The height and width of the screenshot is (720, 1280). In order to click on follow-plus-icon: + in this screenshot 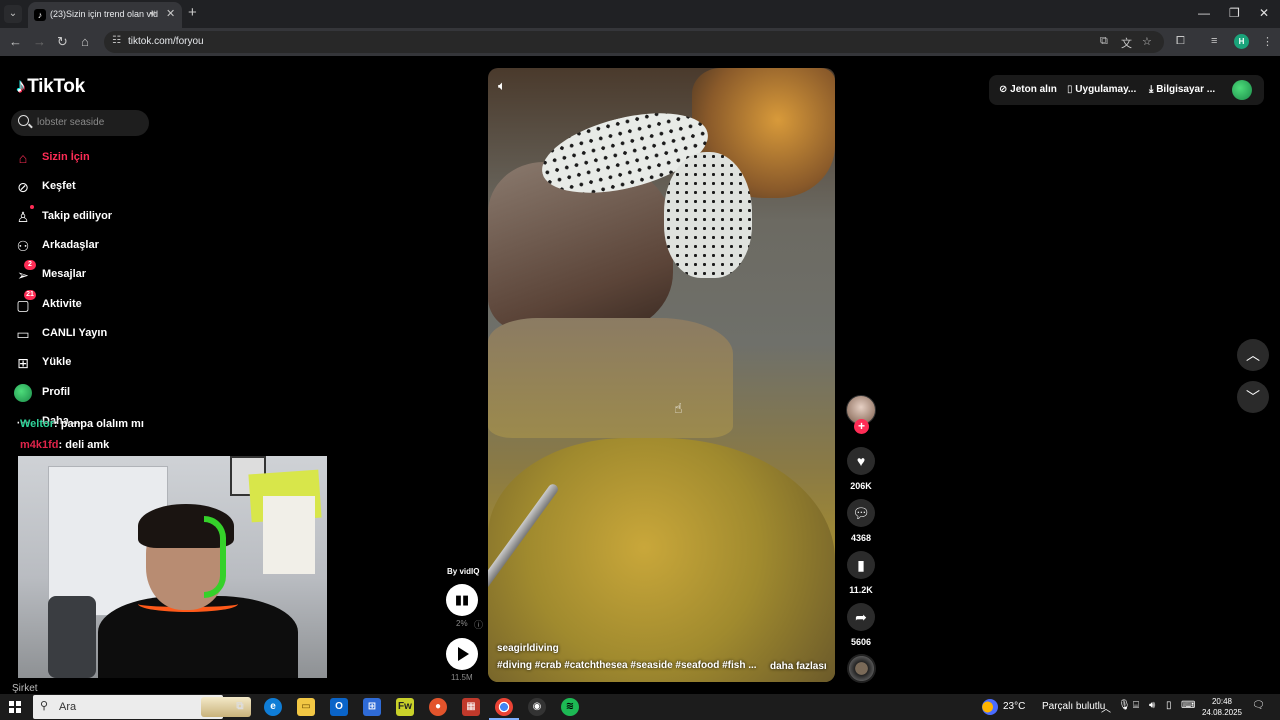, I will do `click(861, 426)`.